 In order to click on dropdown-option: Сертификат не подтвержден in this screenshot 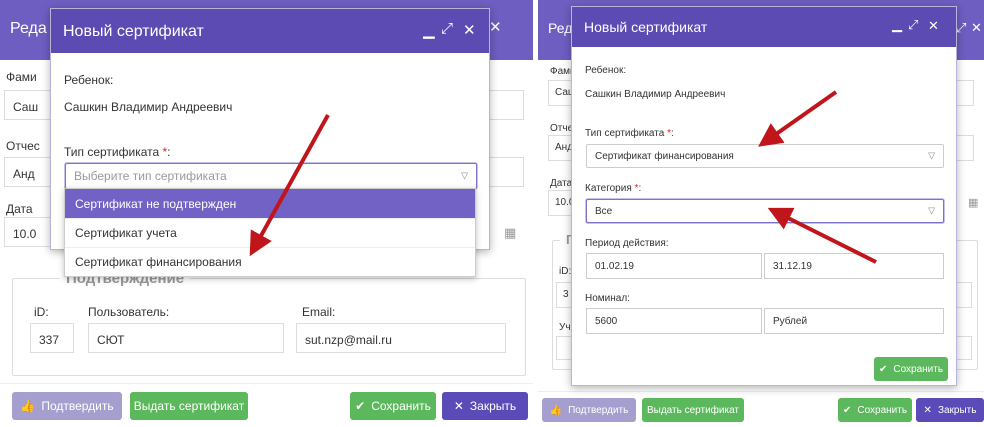, I will do `click(270, 203)`.